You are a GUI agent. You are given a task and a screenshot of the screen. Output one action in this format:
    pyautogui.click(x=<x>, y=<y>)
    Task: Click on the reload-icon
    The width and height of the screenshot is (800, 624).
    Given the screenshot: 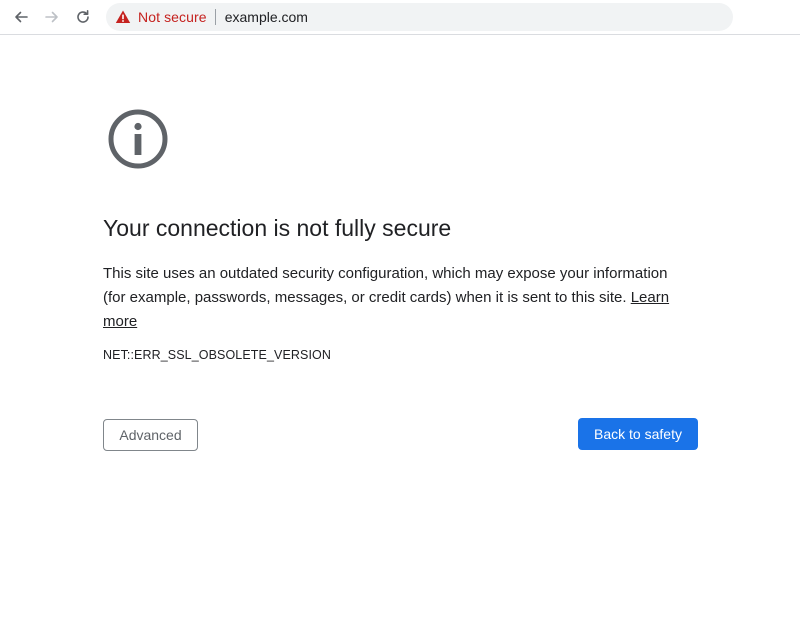 What is the action you would take?
    pyautogui.click(x=83, y=16)
    